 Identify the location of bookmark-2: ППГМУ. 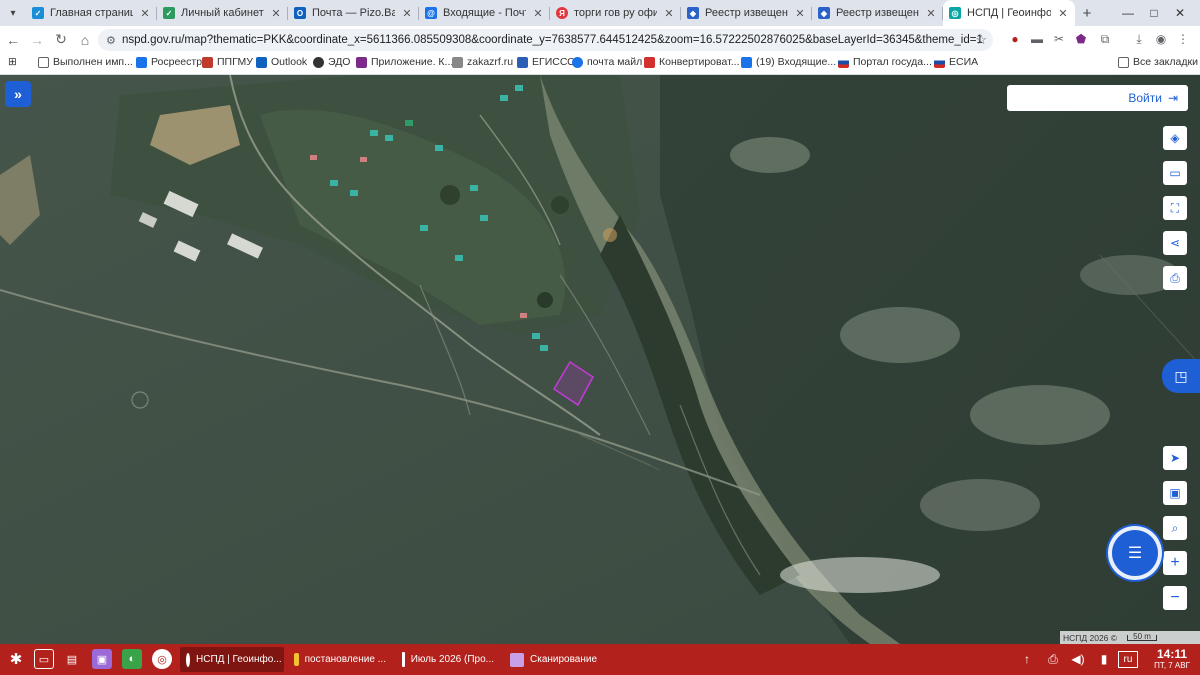
(227, 62).